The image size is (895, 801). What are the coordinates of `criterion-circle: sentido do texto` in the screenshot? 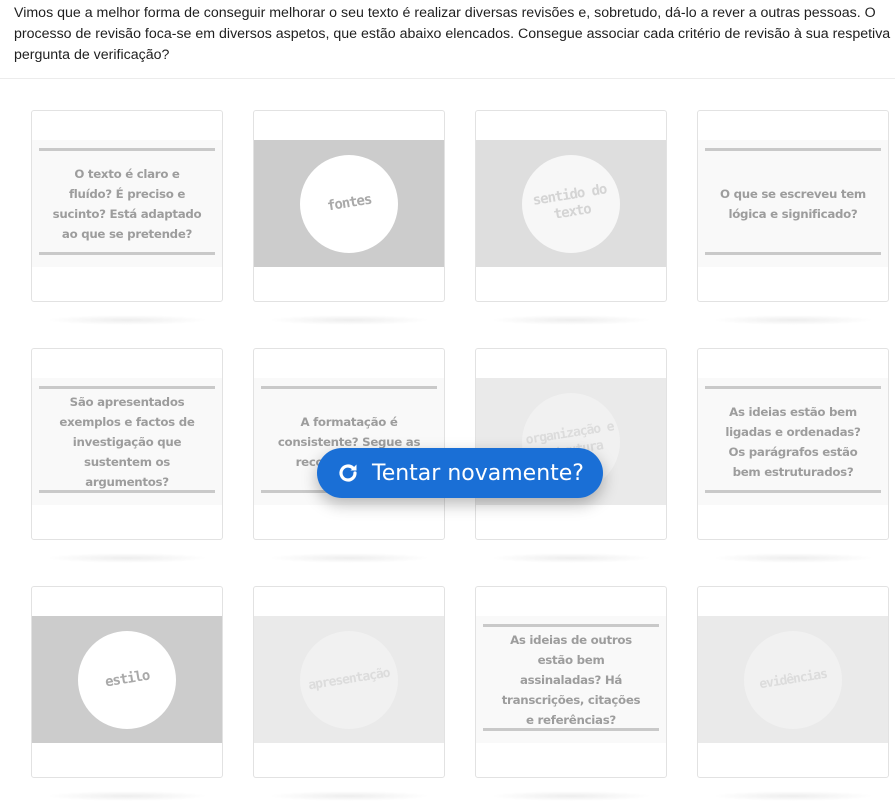 It's located at (571, 203).